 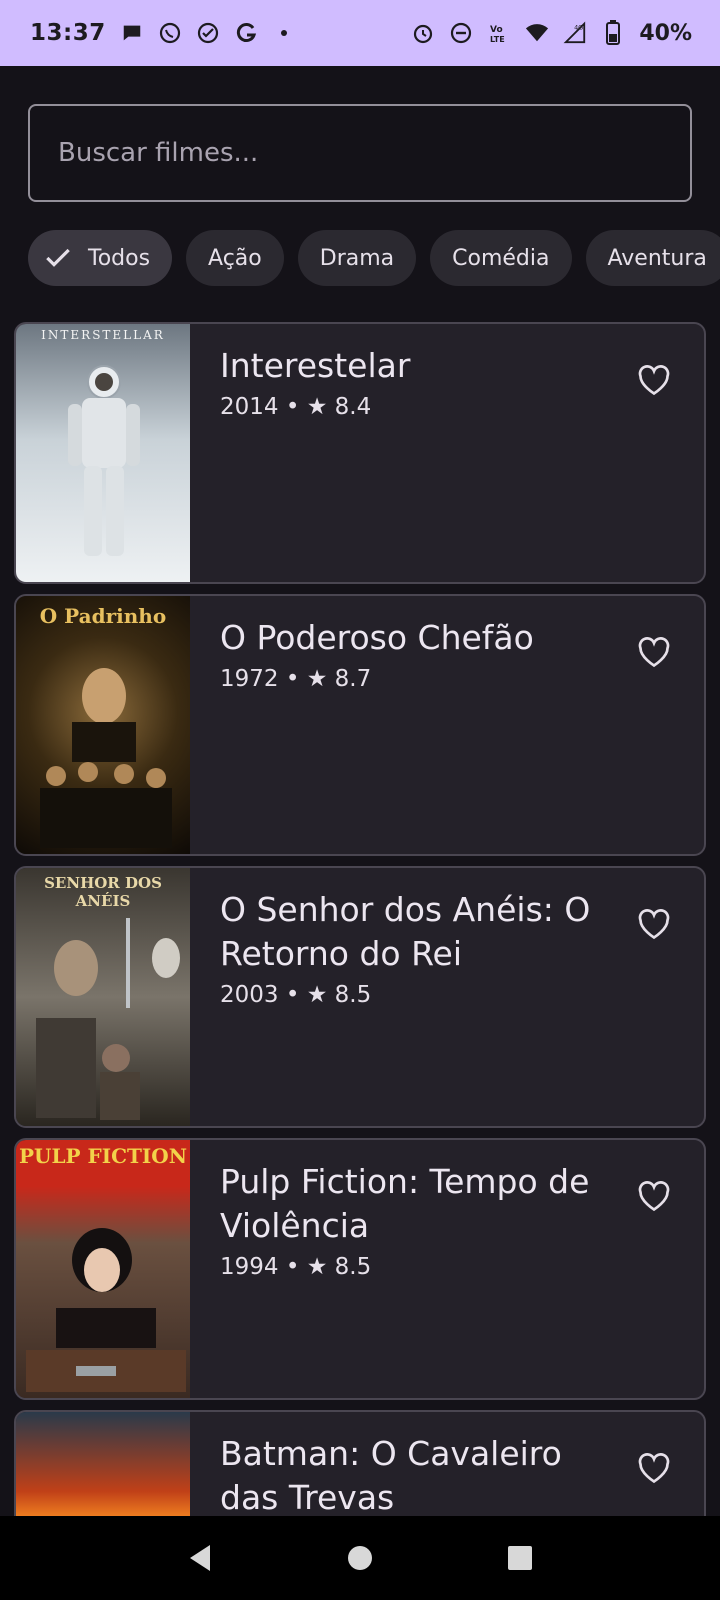 What do you see at coordinates (315, 365) in the screenshot?
I see `movie-title: Interestelar` at bounding box center [315, 365].